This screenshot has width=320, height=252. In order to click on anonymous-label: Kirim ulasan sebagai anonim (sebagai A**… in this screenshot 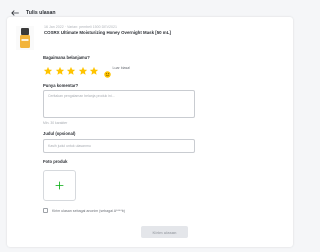, I will do `click(88, 210)`.